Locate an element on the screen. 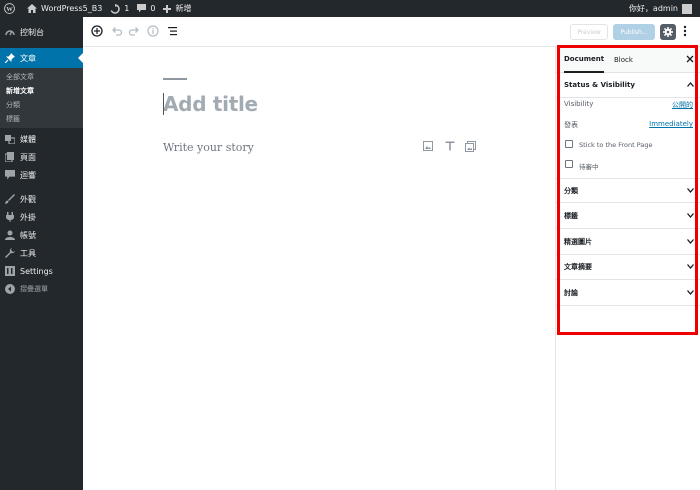 The height and width of the screenshot is (490, 700). wordpress-logo-icon: W is located at coordinates (11, 8).